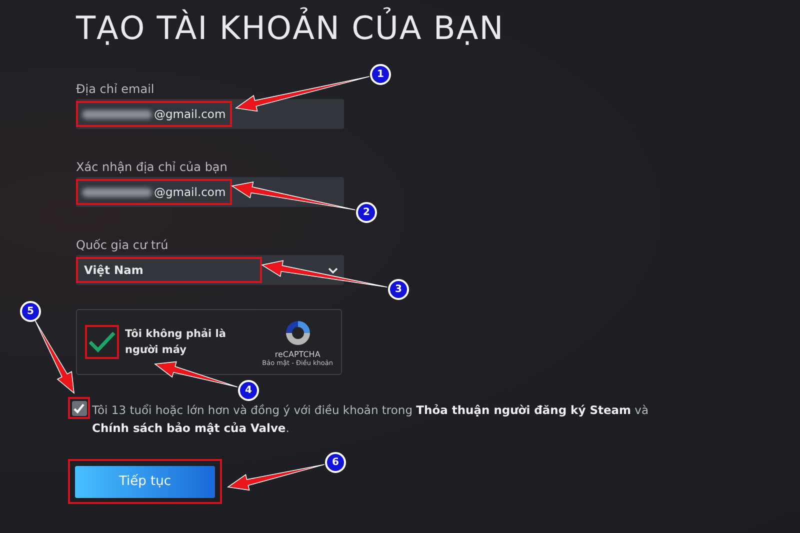 This screenshot has height=533, width=800. What do you see at coordinates (152, 167) in the screenshot?
I see `field-label: Xác nhận địa chỉ của bạn` at bounding box center [152, 167].